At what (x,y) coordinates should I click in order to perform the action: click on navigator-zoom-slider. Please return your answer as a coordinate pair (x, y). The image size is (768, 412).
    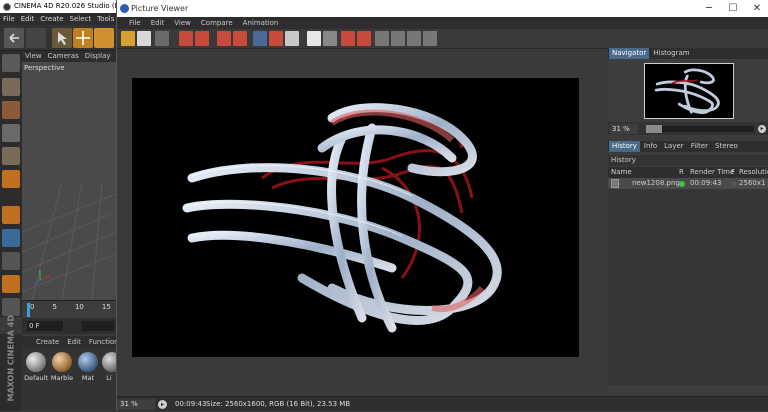
    Looking at the image, I should click on (700, 129).